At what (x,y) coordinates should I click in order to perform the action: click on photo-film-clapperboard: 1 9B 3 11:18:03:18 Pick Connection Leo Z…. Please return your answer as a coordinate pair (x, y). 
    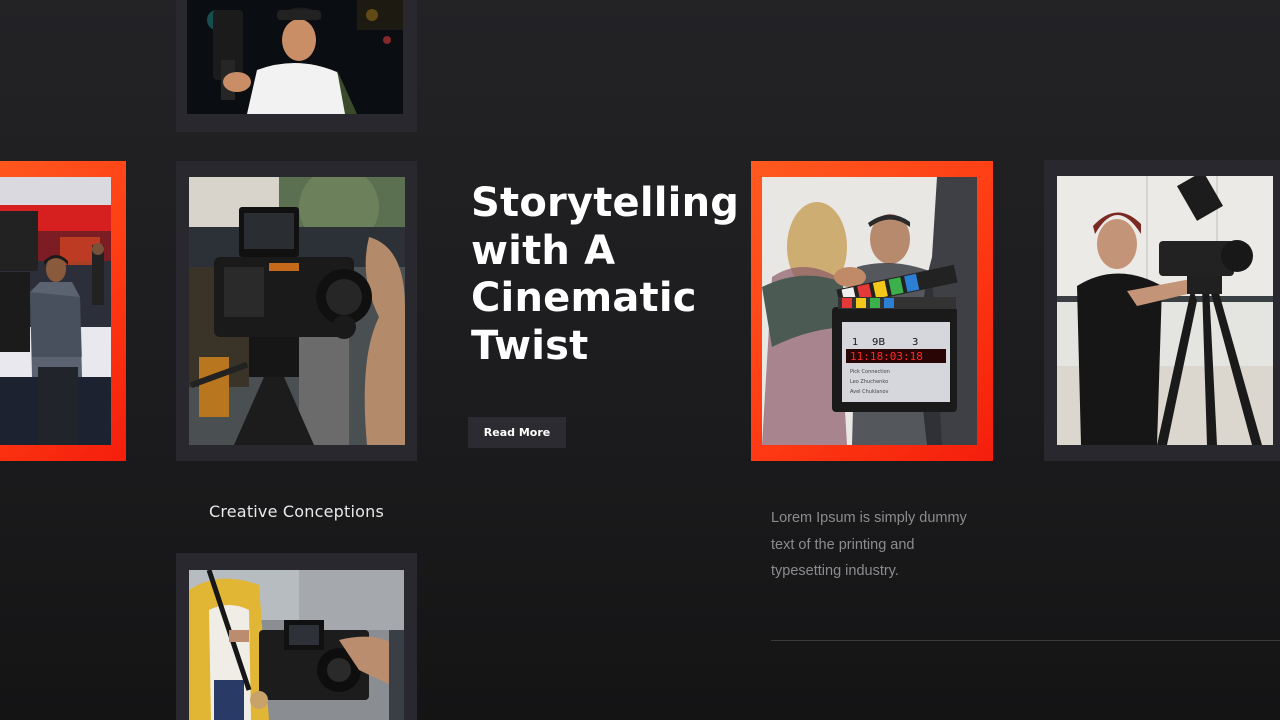
    Looking at the image, I should click on (869, 311).